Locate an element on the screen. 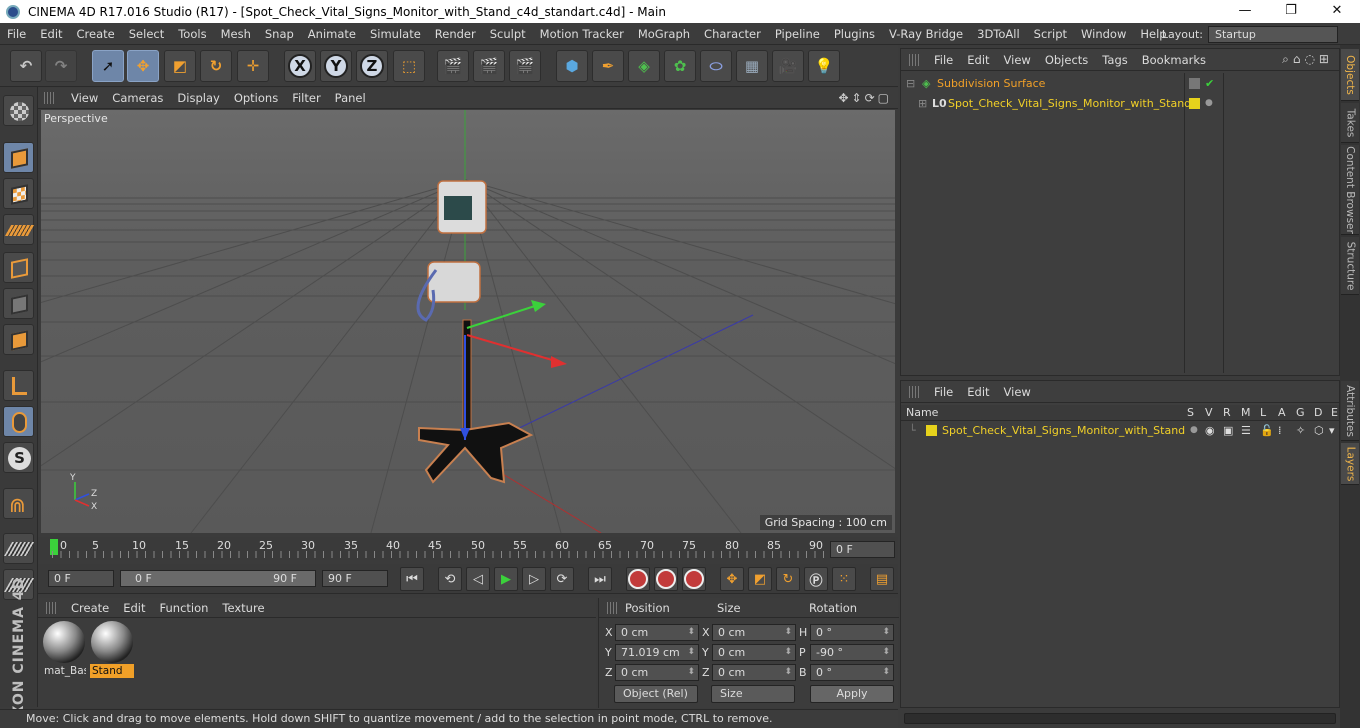 This screenshot has height=728, width=1360. recent-tools-button: ✛ is located at coordinates (253, 66).